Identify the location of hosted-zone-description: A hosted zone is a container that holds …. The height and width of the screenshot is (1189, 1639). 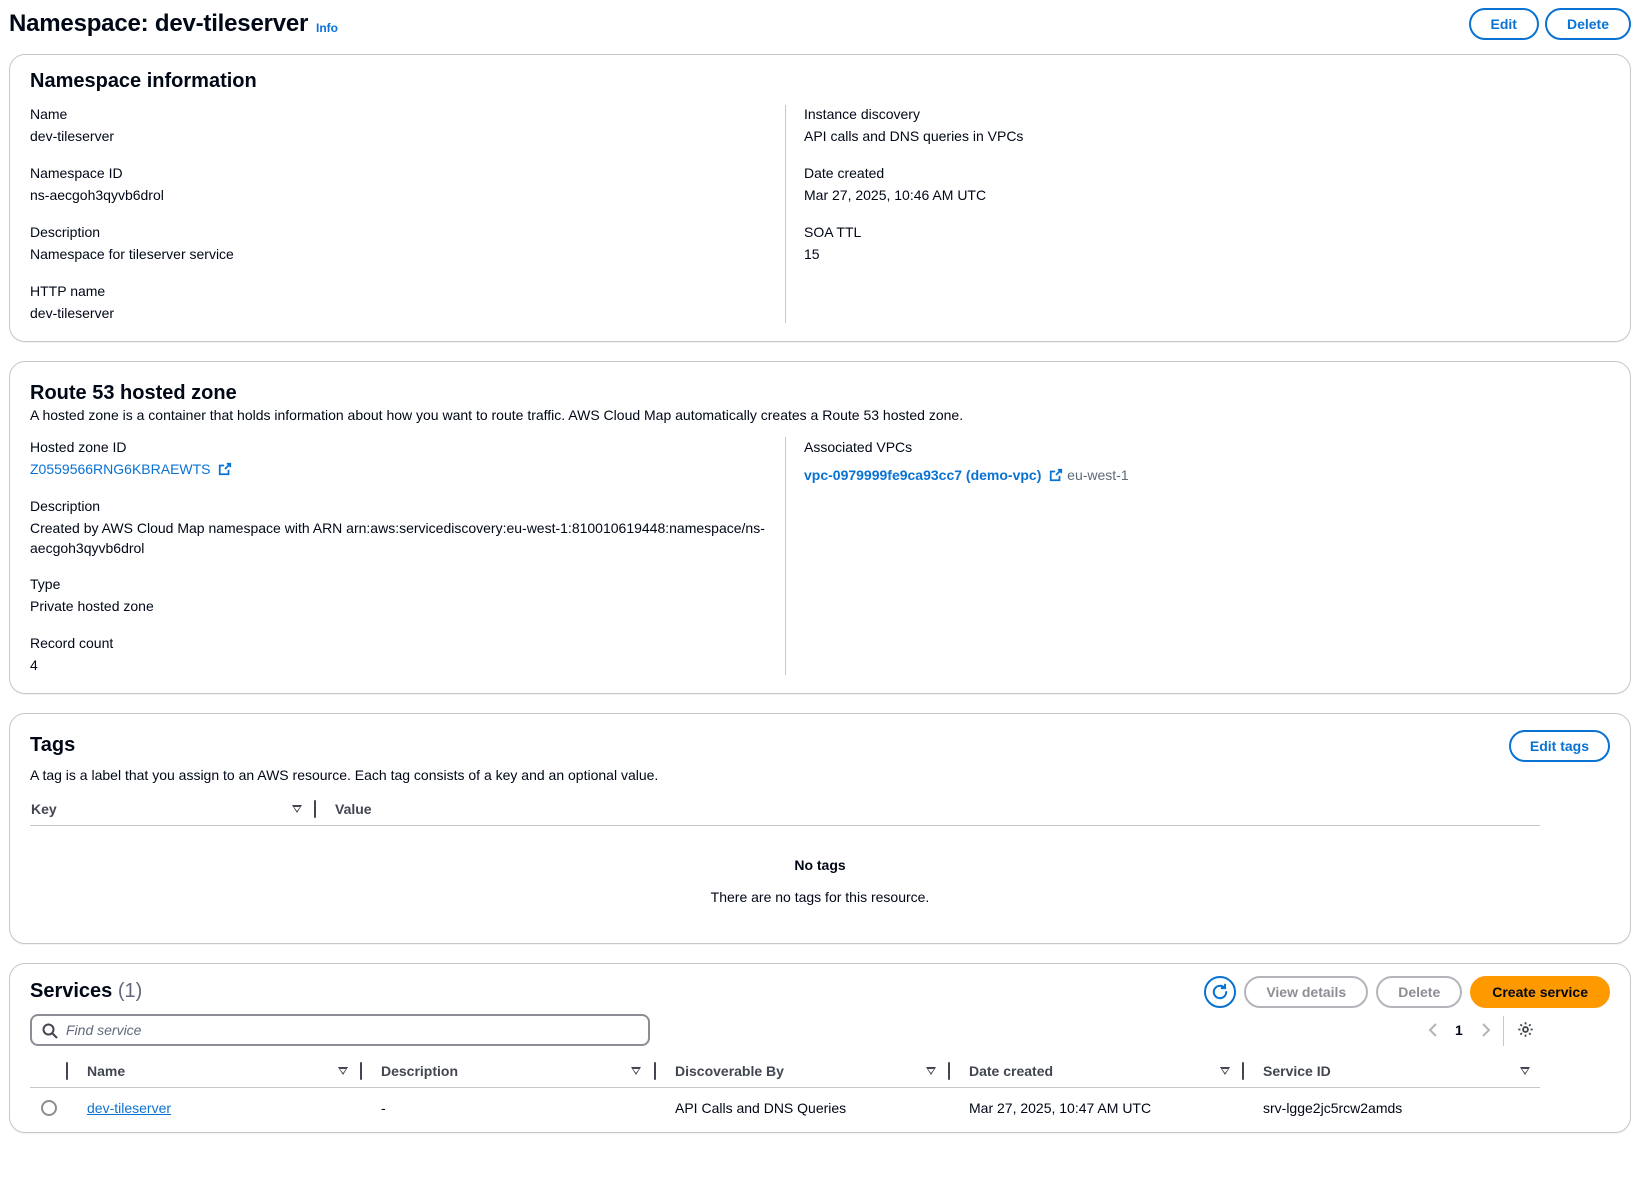
(497, 415).